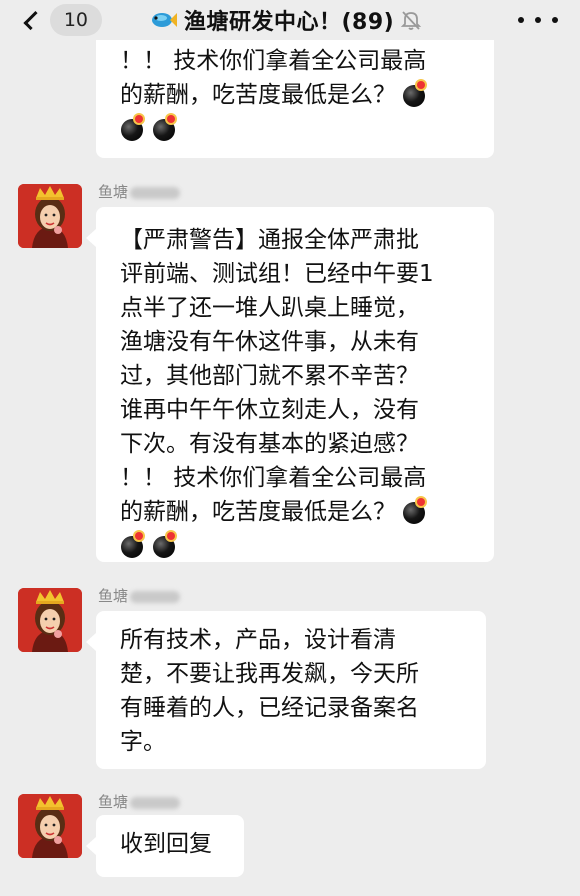 The height and width of the screenshot is (896, 580). What do you see at coordinates (33, 20) in the screenshot?
I see `chevron-left-icon` at bounding box center [33, 20].